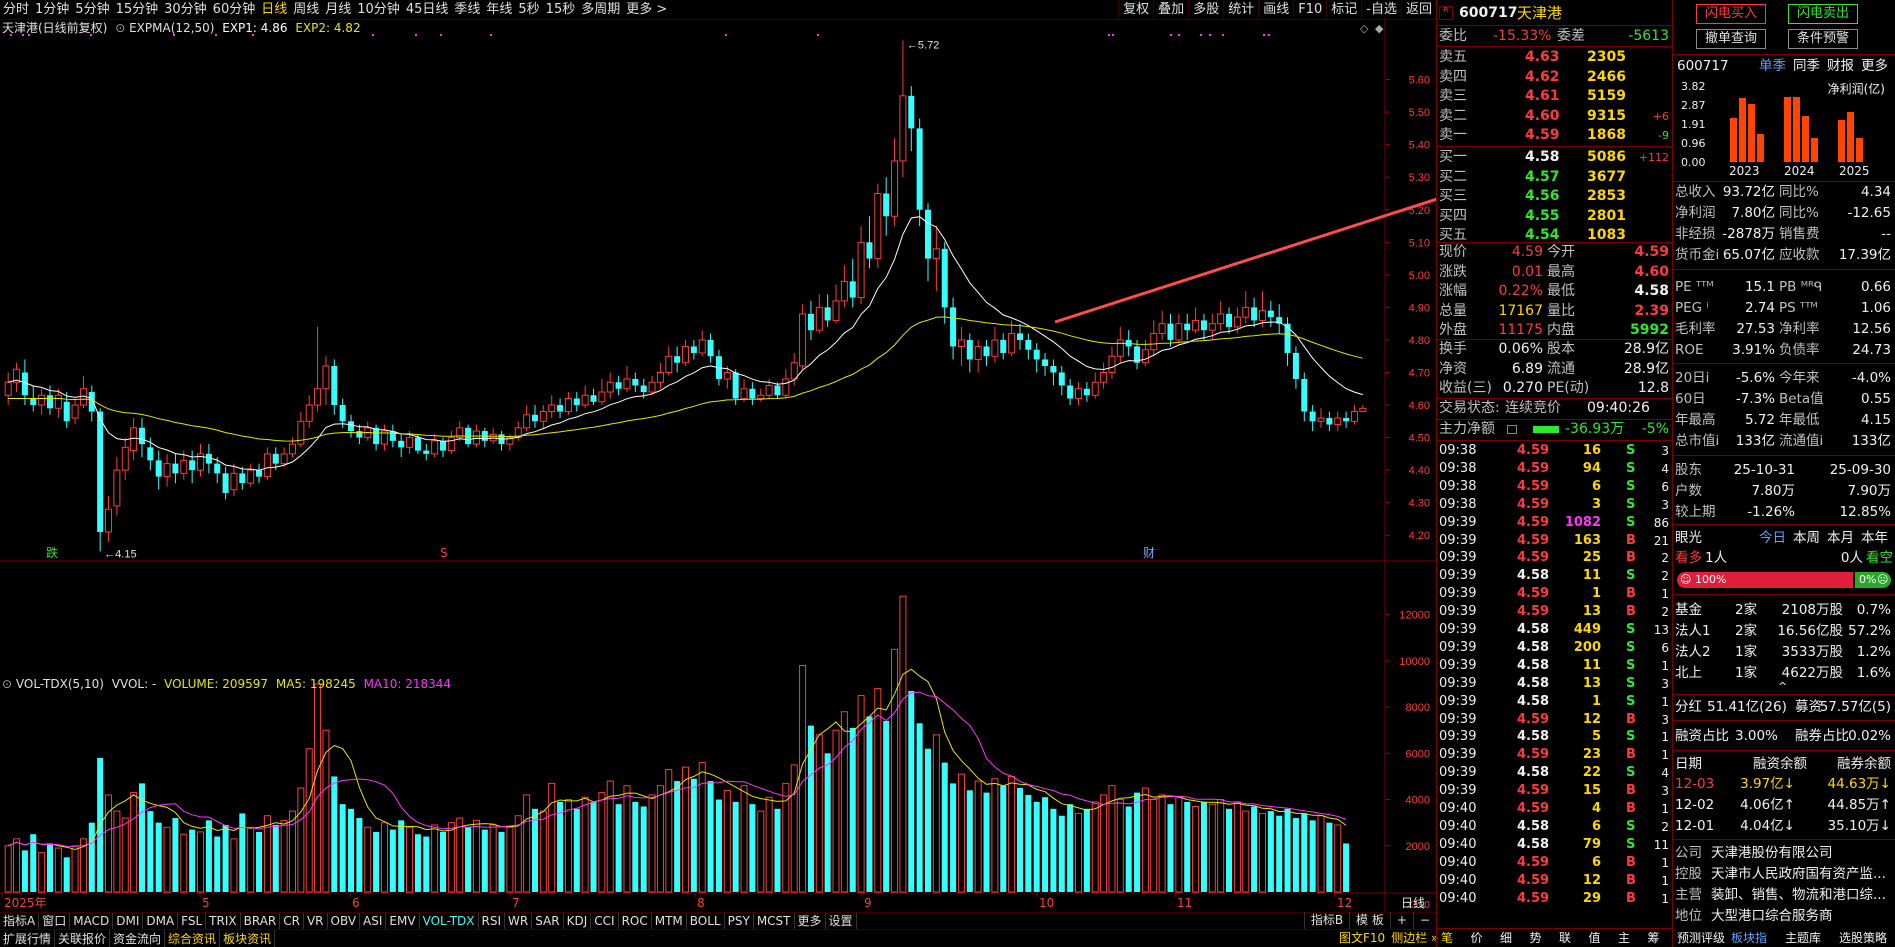 Image resolution: width=1895 pixels, height=947 pixels. What do you see at coordinates (774, 921) in the screenshot?
I see `indicator-tab-23: MCST` at bounding box center [774, 921].